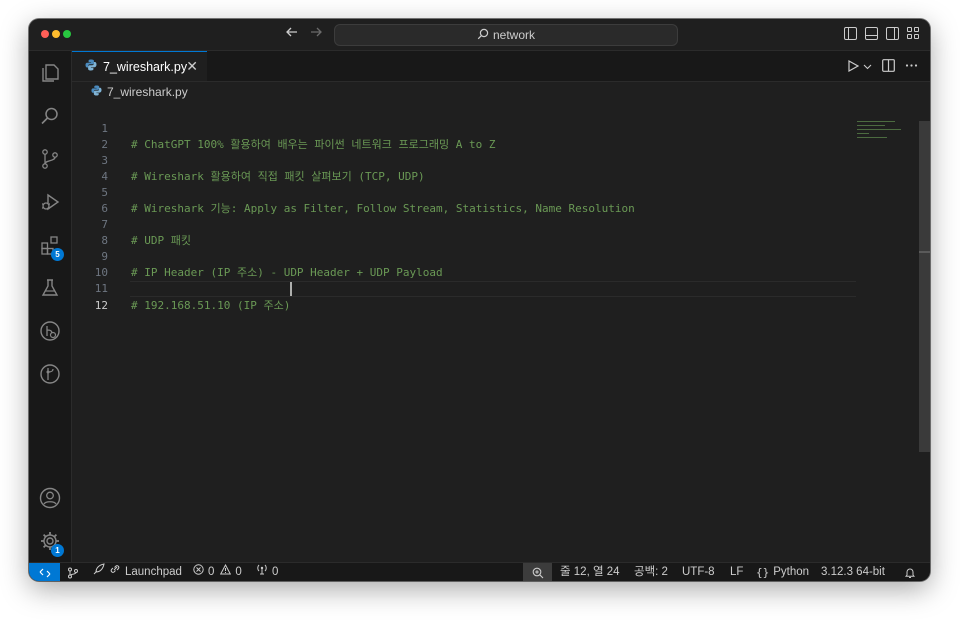 This screenshot has width=960, height=621. What do you see at coordinates (867, 67) in the screenshot?
I see `run-dropdown-chevron-icon` at bounding box center [867, 67].